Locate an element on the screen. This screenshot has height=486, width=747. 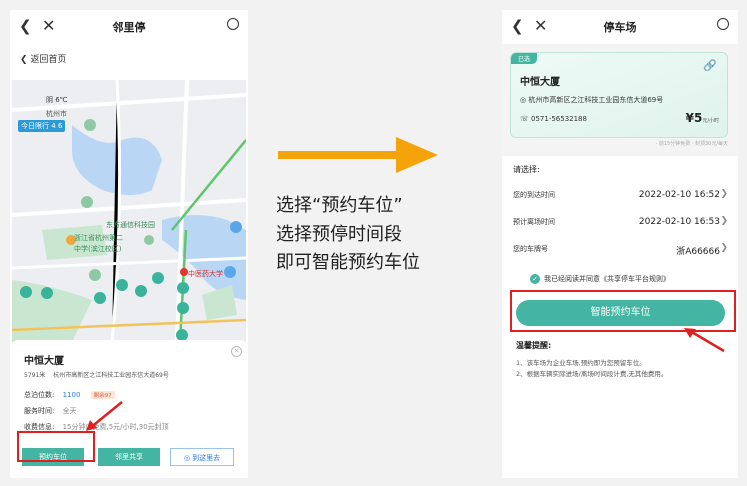
weather-label: 阴 6℃ is located at coordinates (57, 100).